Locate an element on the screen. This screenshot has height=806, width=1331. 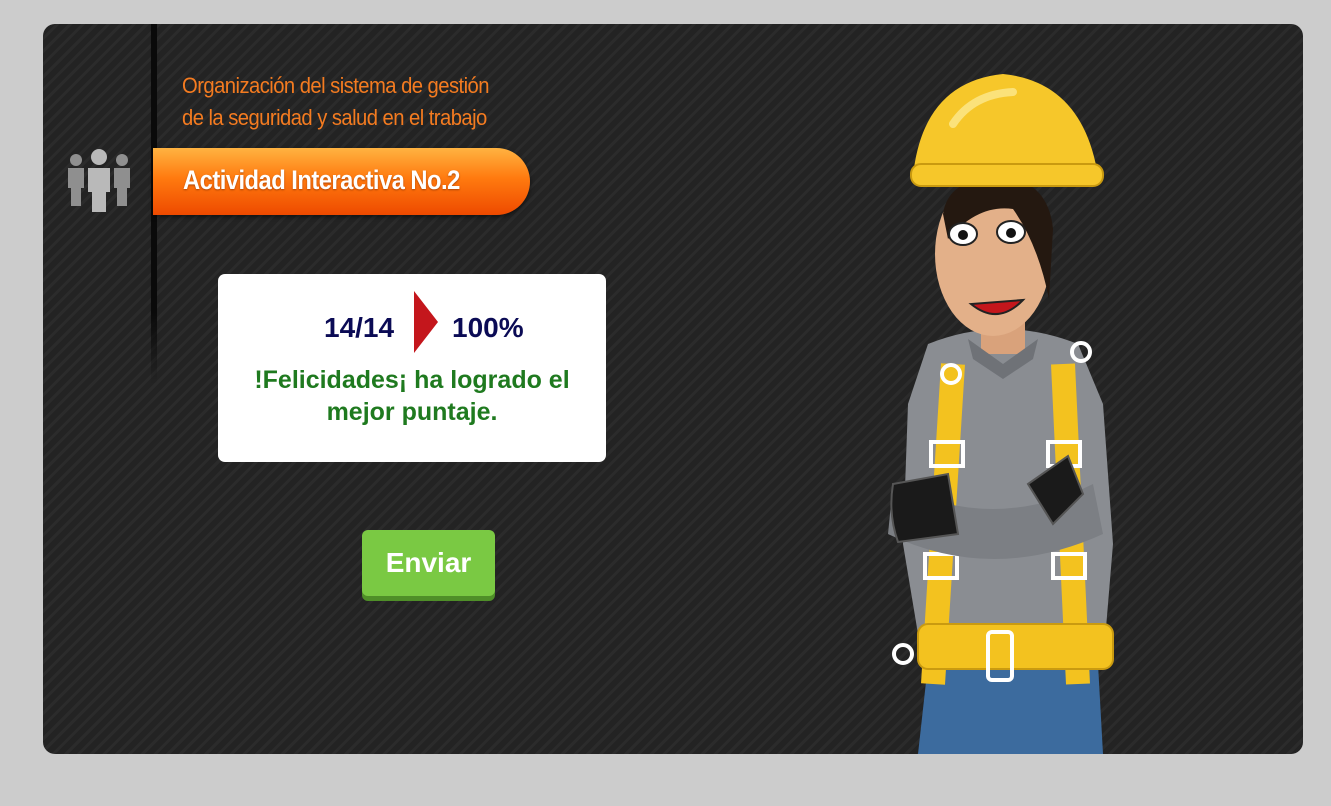
course-title-line-2: de la seguridad y salud en el trabajo is located at coordinates (334, 117).